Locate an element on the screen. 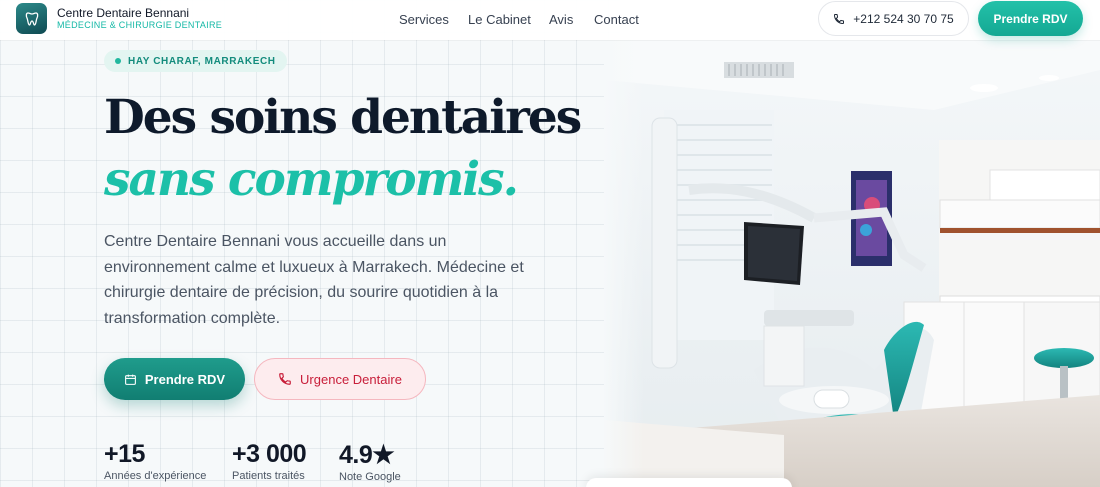  photo-edge-fade is located at coordinates (624, 263).